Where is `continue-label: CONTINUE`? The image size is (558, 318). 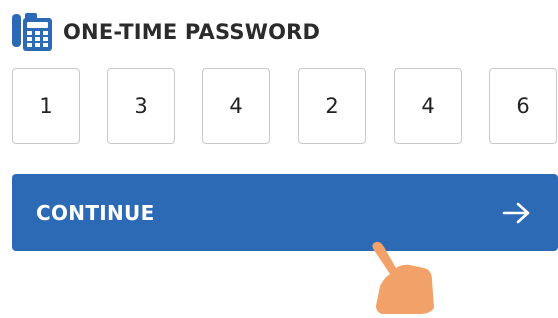 continue-label: CONTINUE is located at coordinates (95, 212).